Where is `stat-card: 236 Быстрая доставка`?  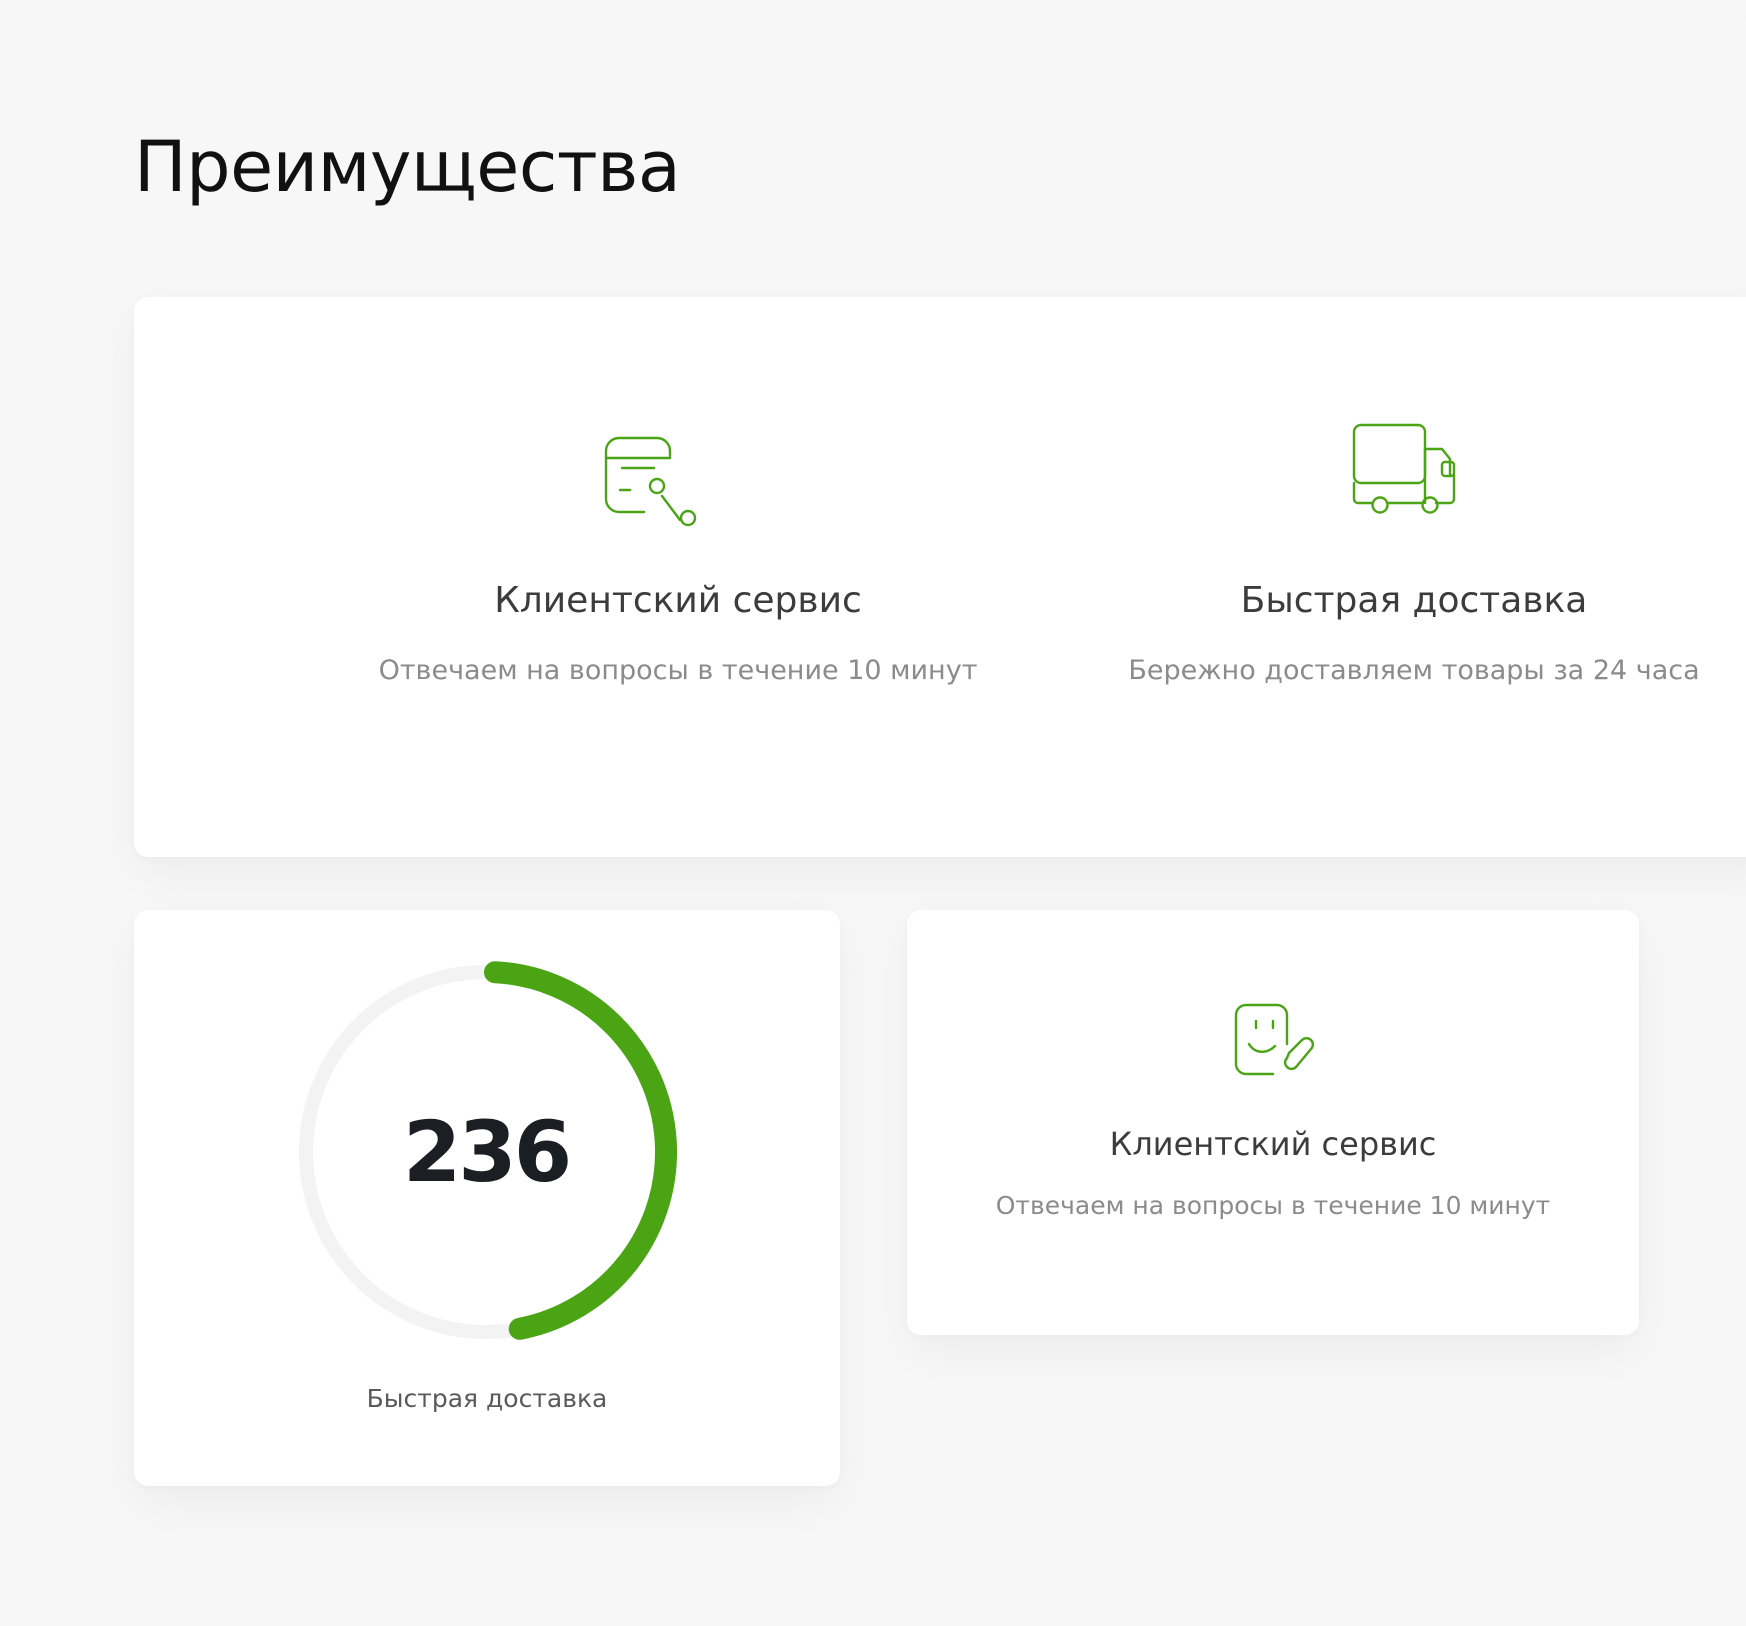
stat-card: 236 Быстрая доставка is located at coordinates (487, 1198).